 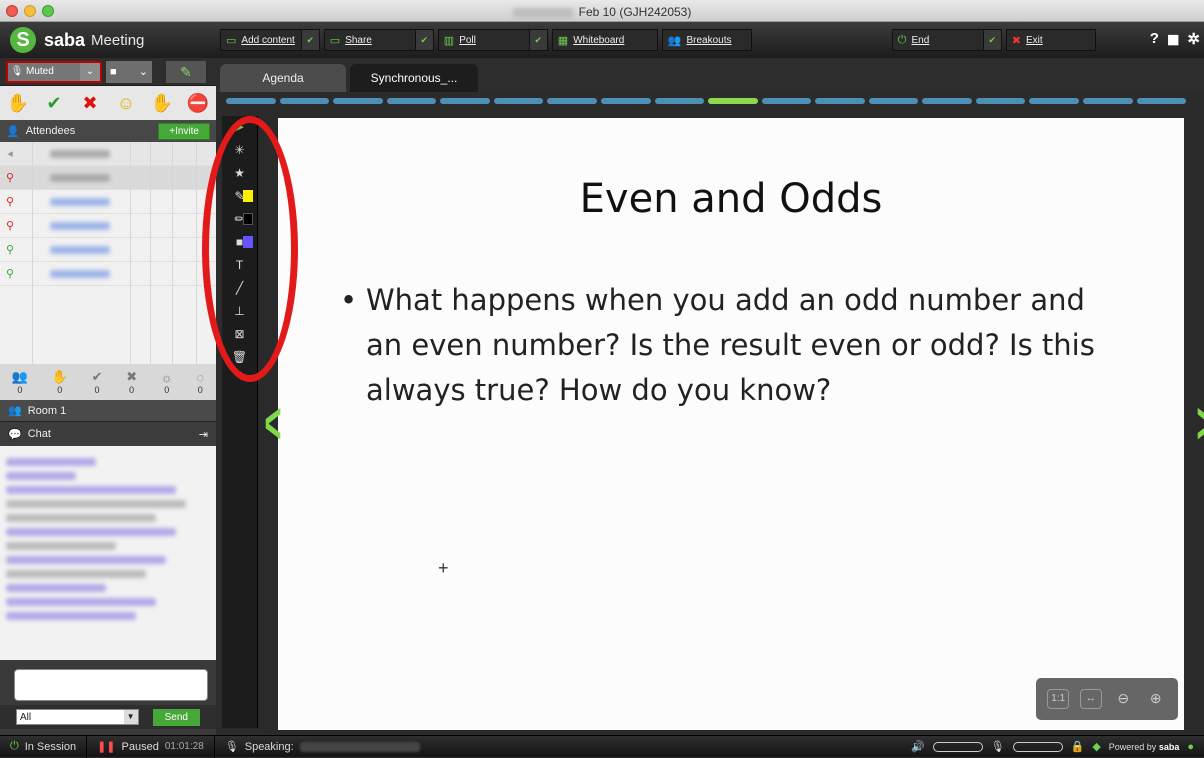 What do you see at coordinates (203, 434) in the screenshot?
I see `popout-icon: ⇥` at bounding box center [203, 434].